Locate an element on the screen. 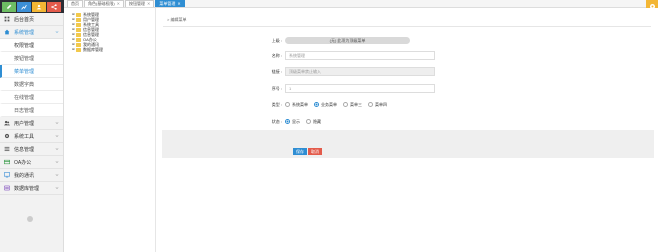 The image size is (658, 252). sidebar-item-users: 用户管理 is located at coordinates (31, 123).